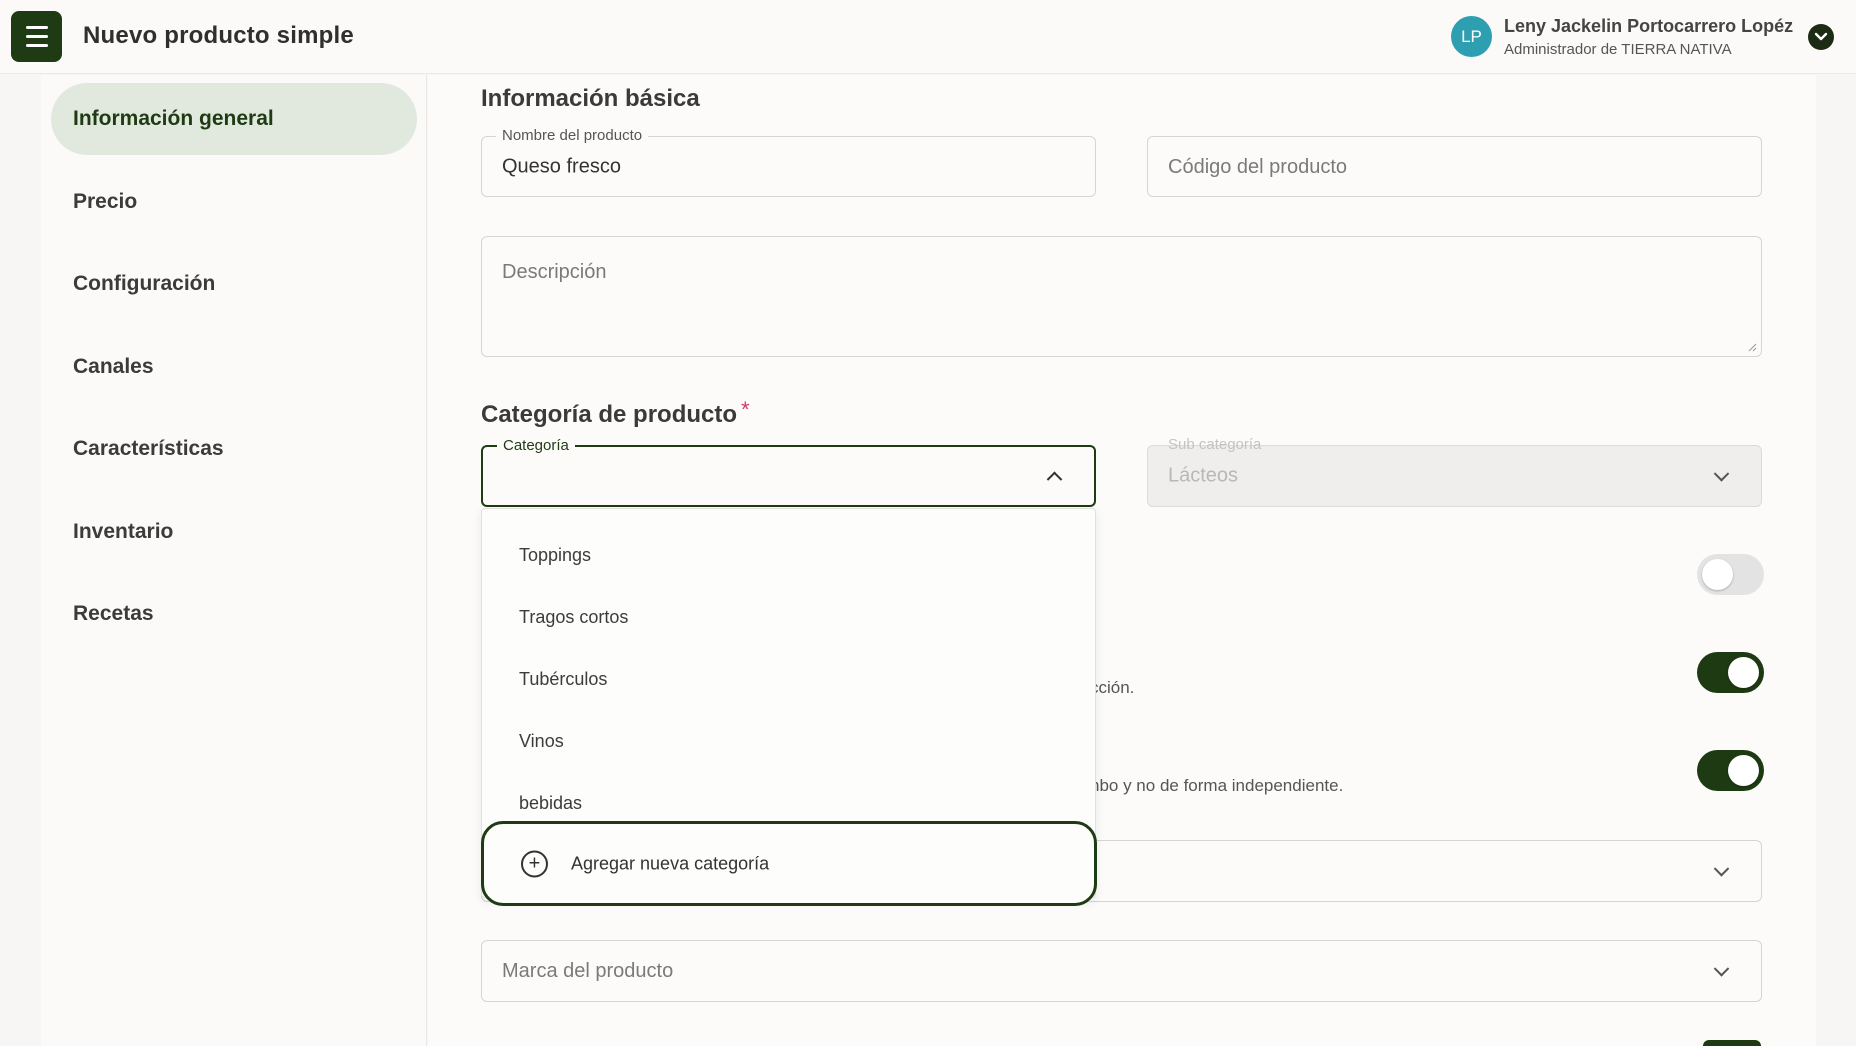 The width and height of the screenshot is (1856, 1046). Describe the element at coordinates (234, 367) in the screenshot. I see `sidebar-item-canales: Canales` at that location.